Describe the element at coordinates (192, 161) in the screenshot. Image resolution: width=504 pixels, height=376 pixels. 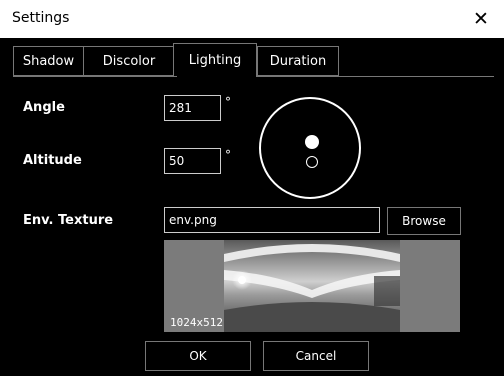
I see `altitude-input: 50` at that location.